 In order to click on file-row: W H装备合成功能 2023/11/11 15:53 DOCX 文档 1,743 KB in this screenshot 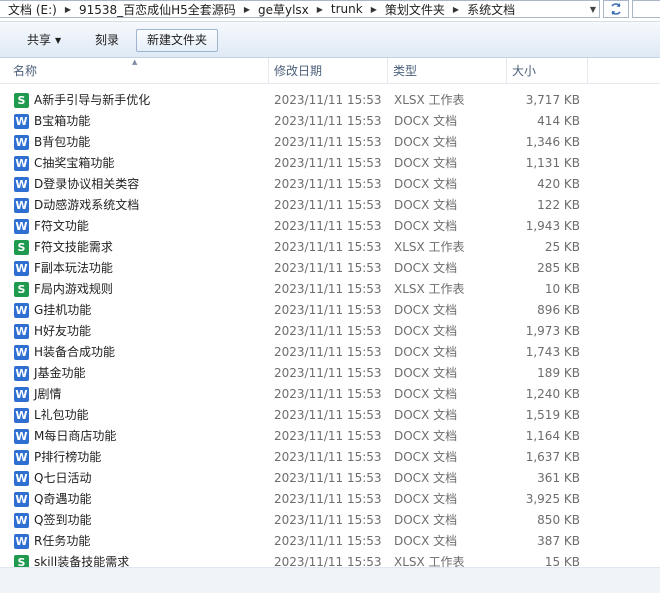, I will do `click(330, 352)`.